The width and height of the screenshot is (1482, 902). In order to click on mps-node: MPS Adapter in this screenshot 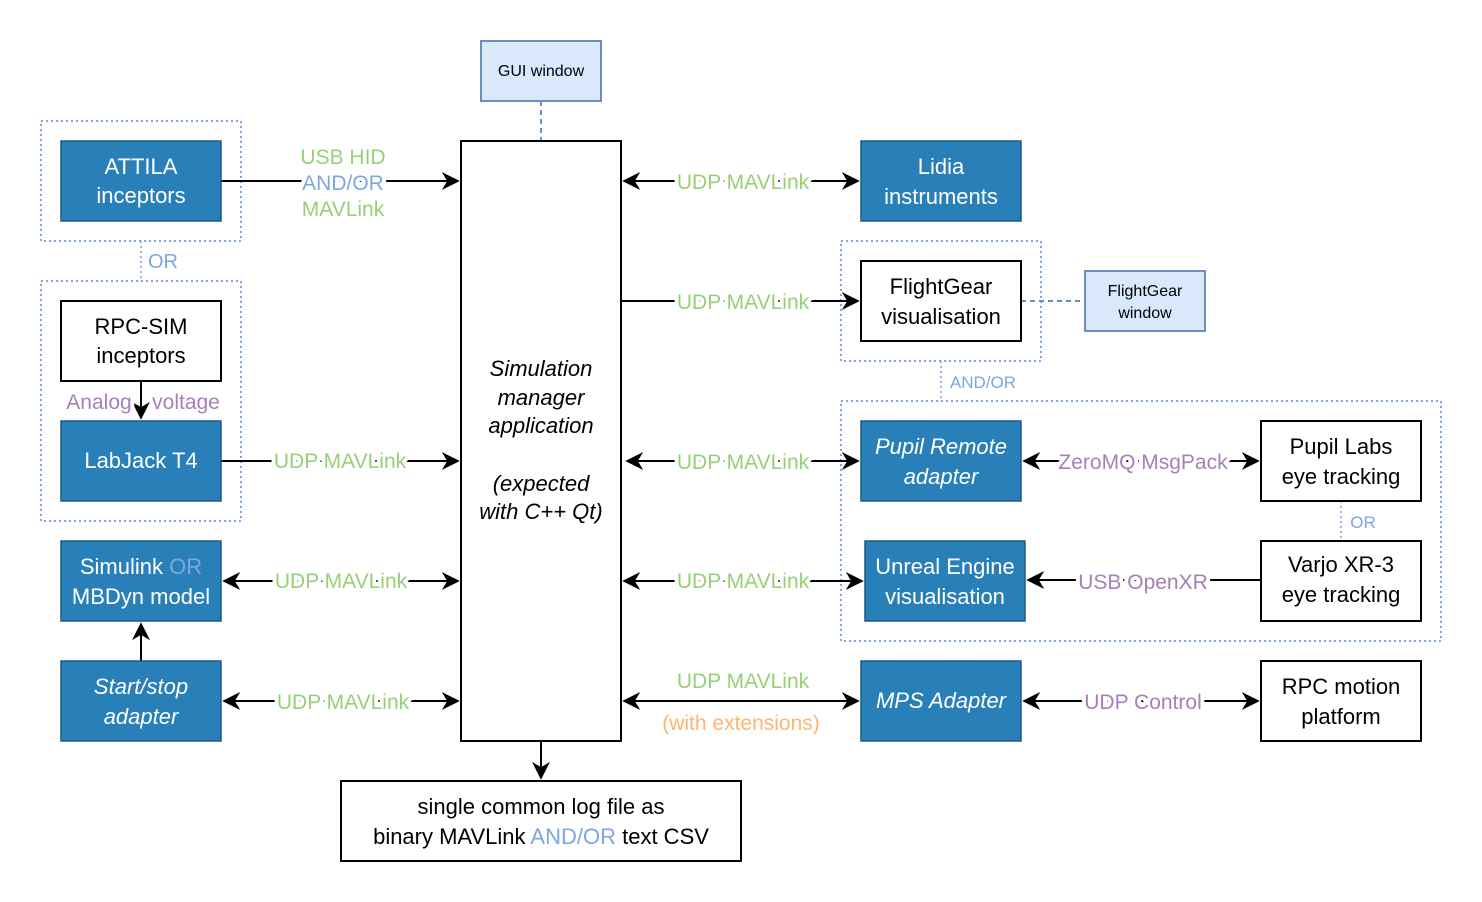, I will do `click(941, 701)`.